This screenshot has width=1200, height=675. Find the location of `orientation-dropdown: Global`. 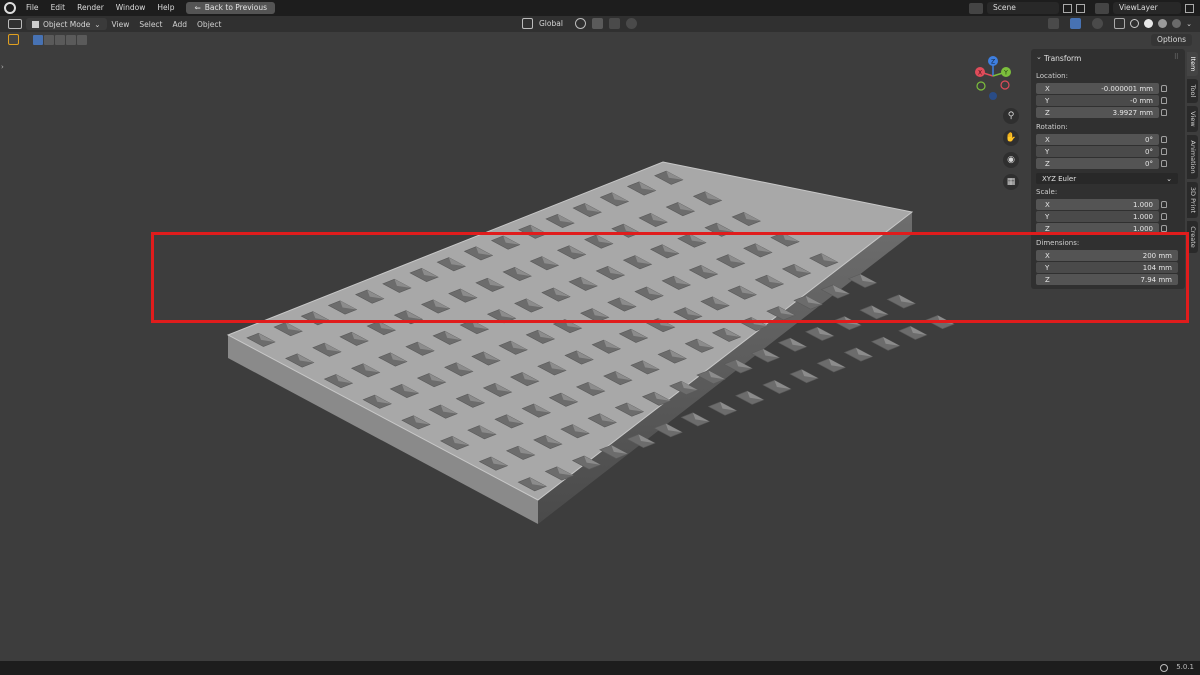

orientation-dropdown: Global is located at coordinates (551, 23).